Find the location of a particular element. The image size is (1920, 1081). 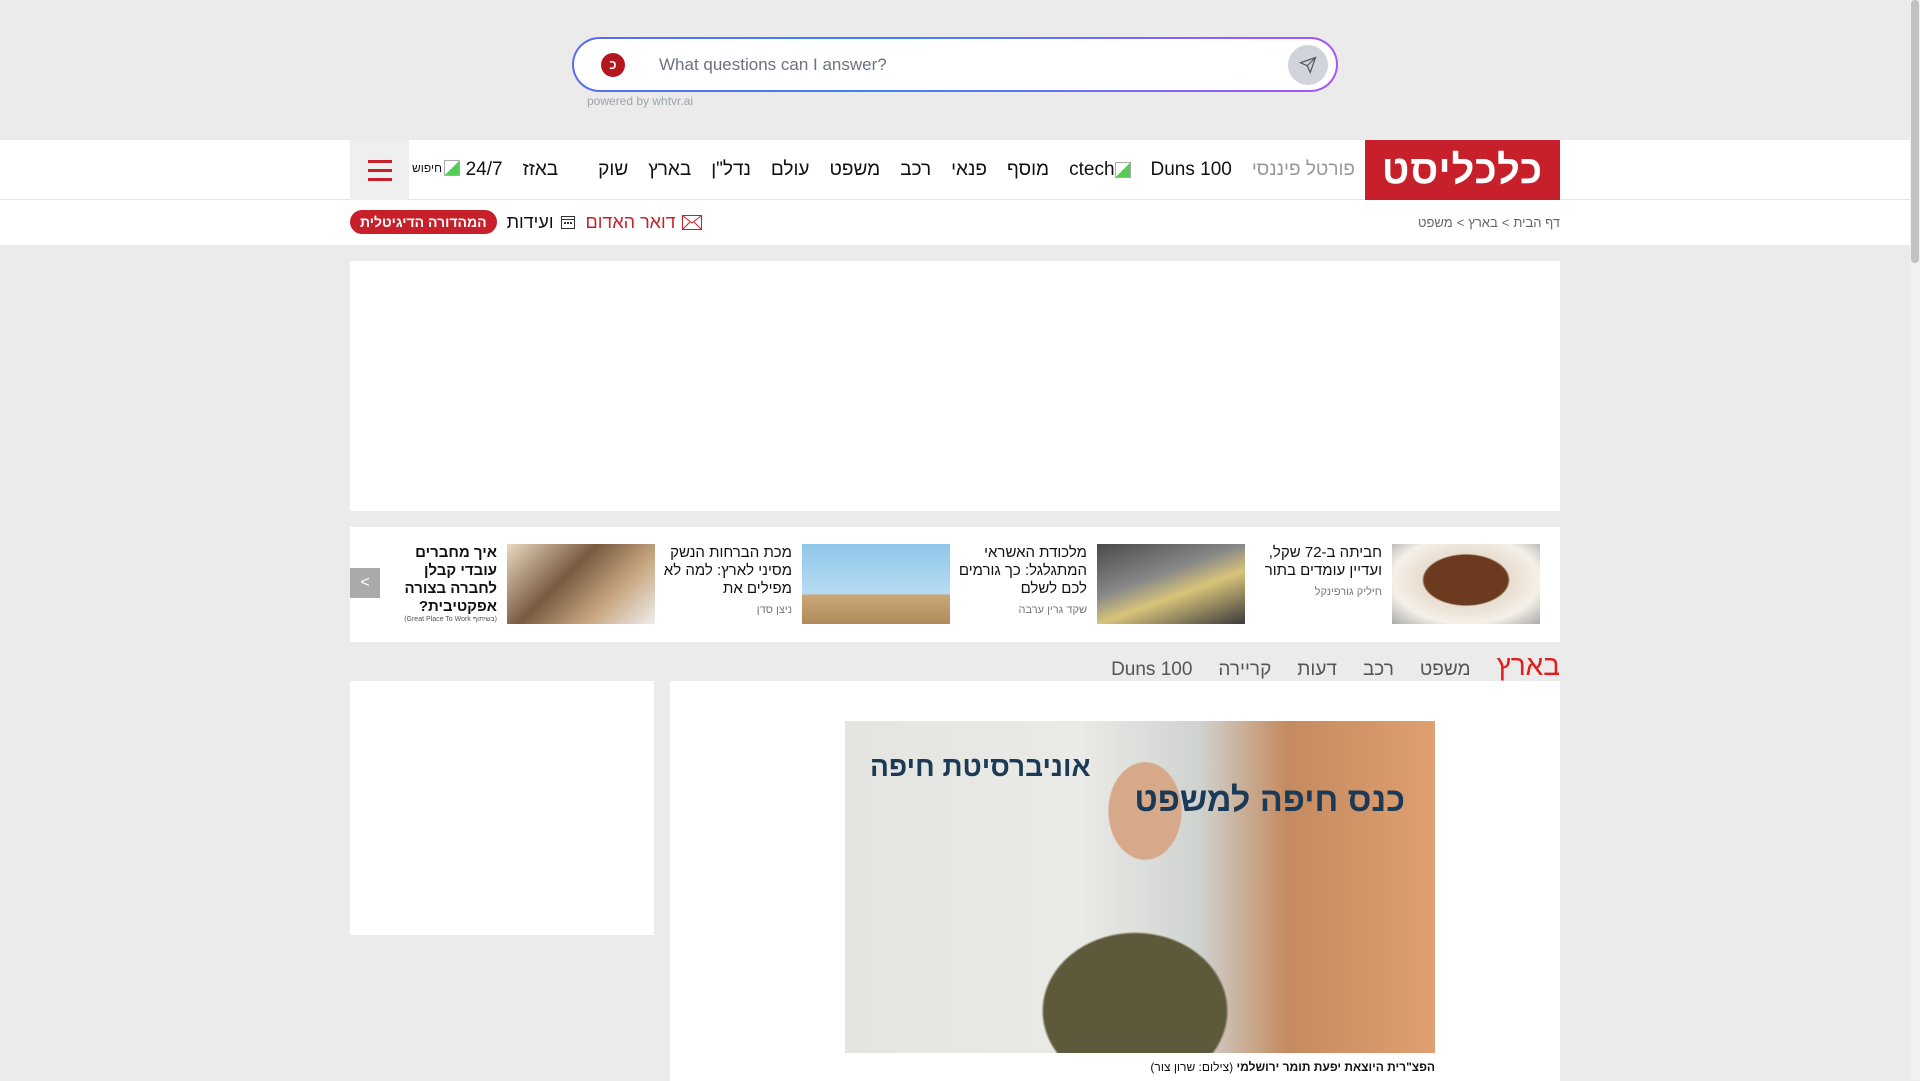

section-tab-israel: בארץ is located at coordinates (1528, 666).